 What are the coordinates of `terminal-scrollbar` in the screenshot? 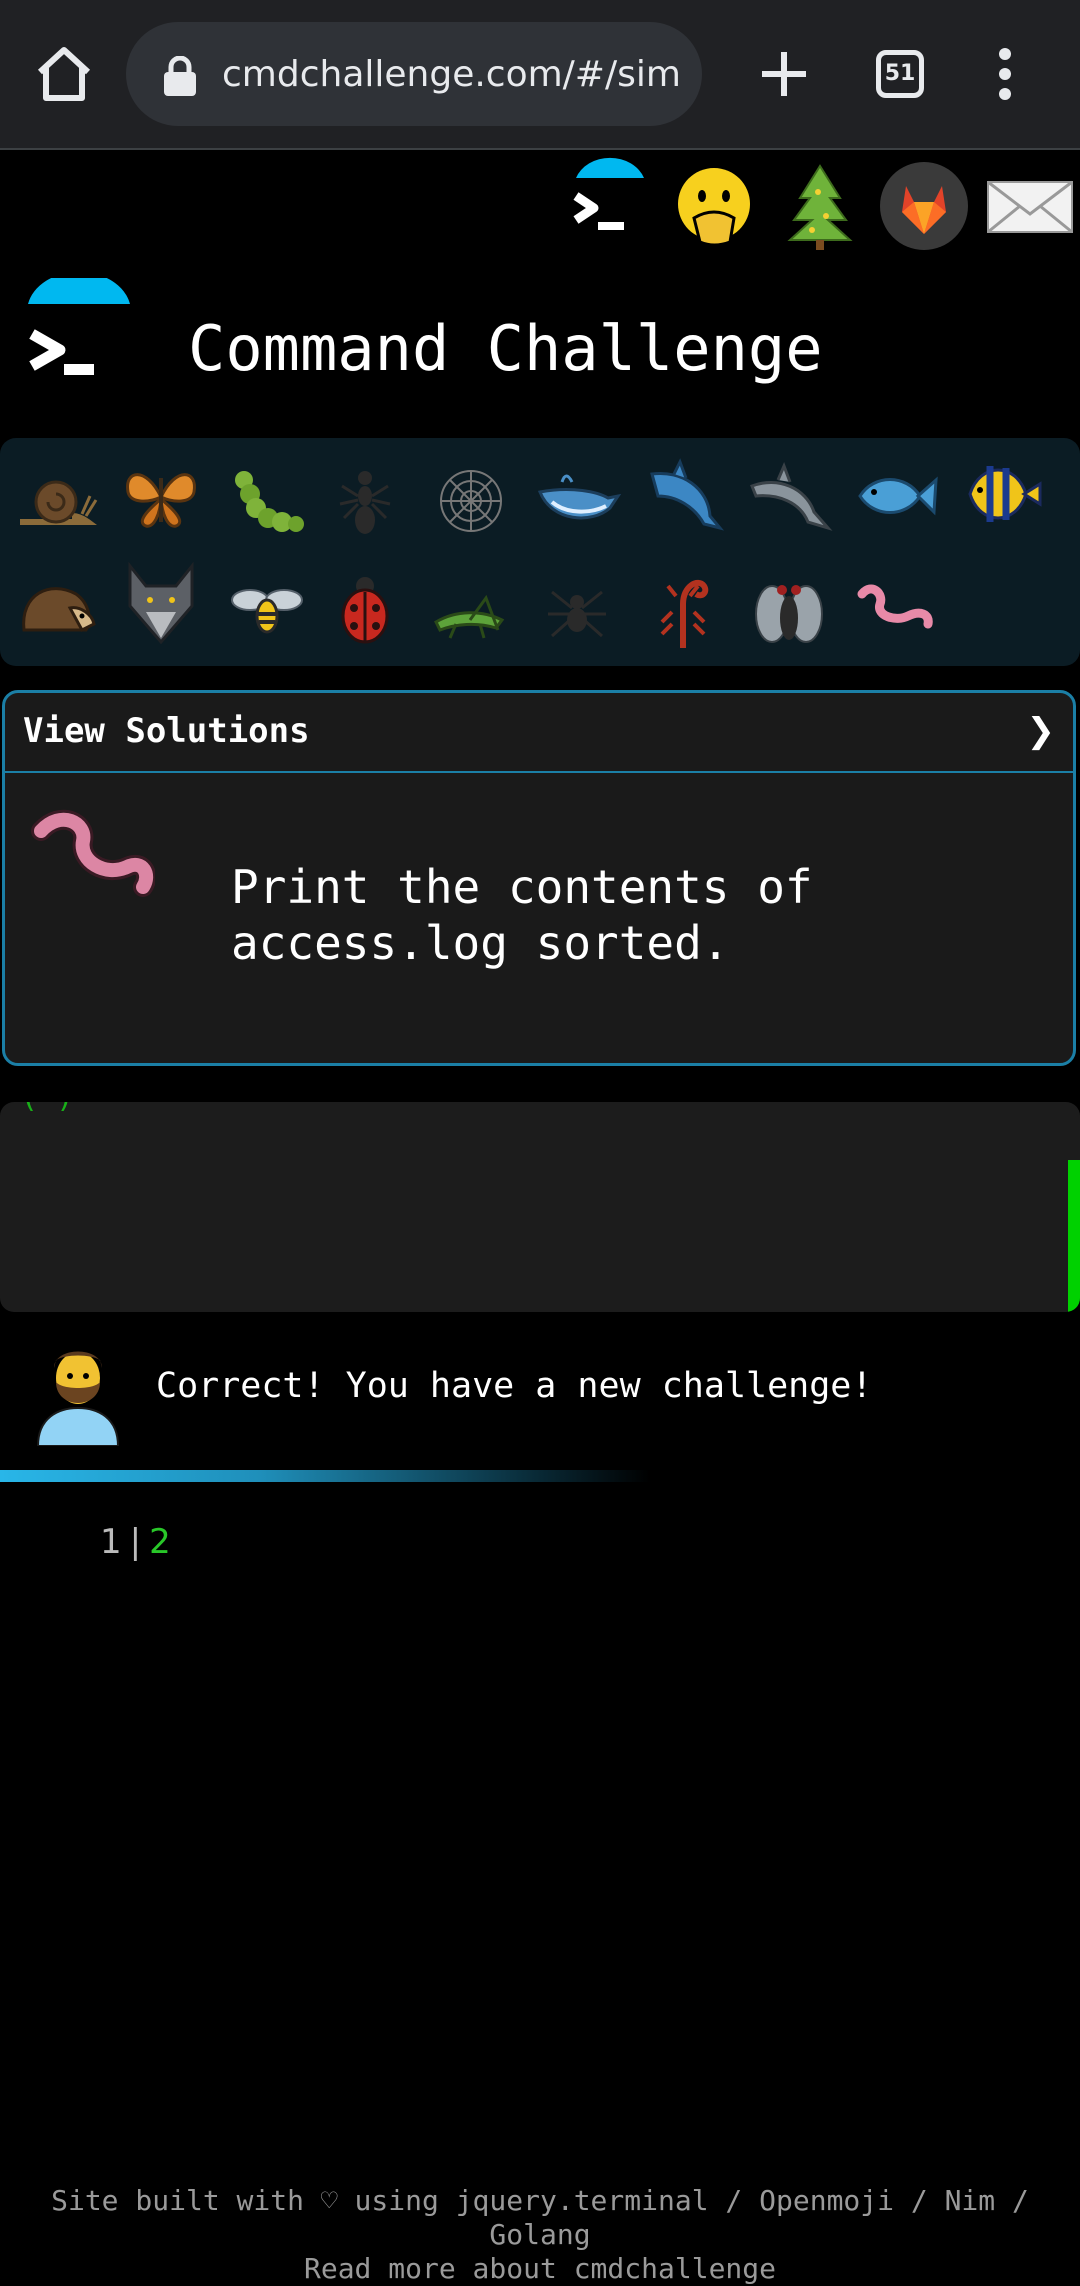 It's located at (1074, 1236).